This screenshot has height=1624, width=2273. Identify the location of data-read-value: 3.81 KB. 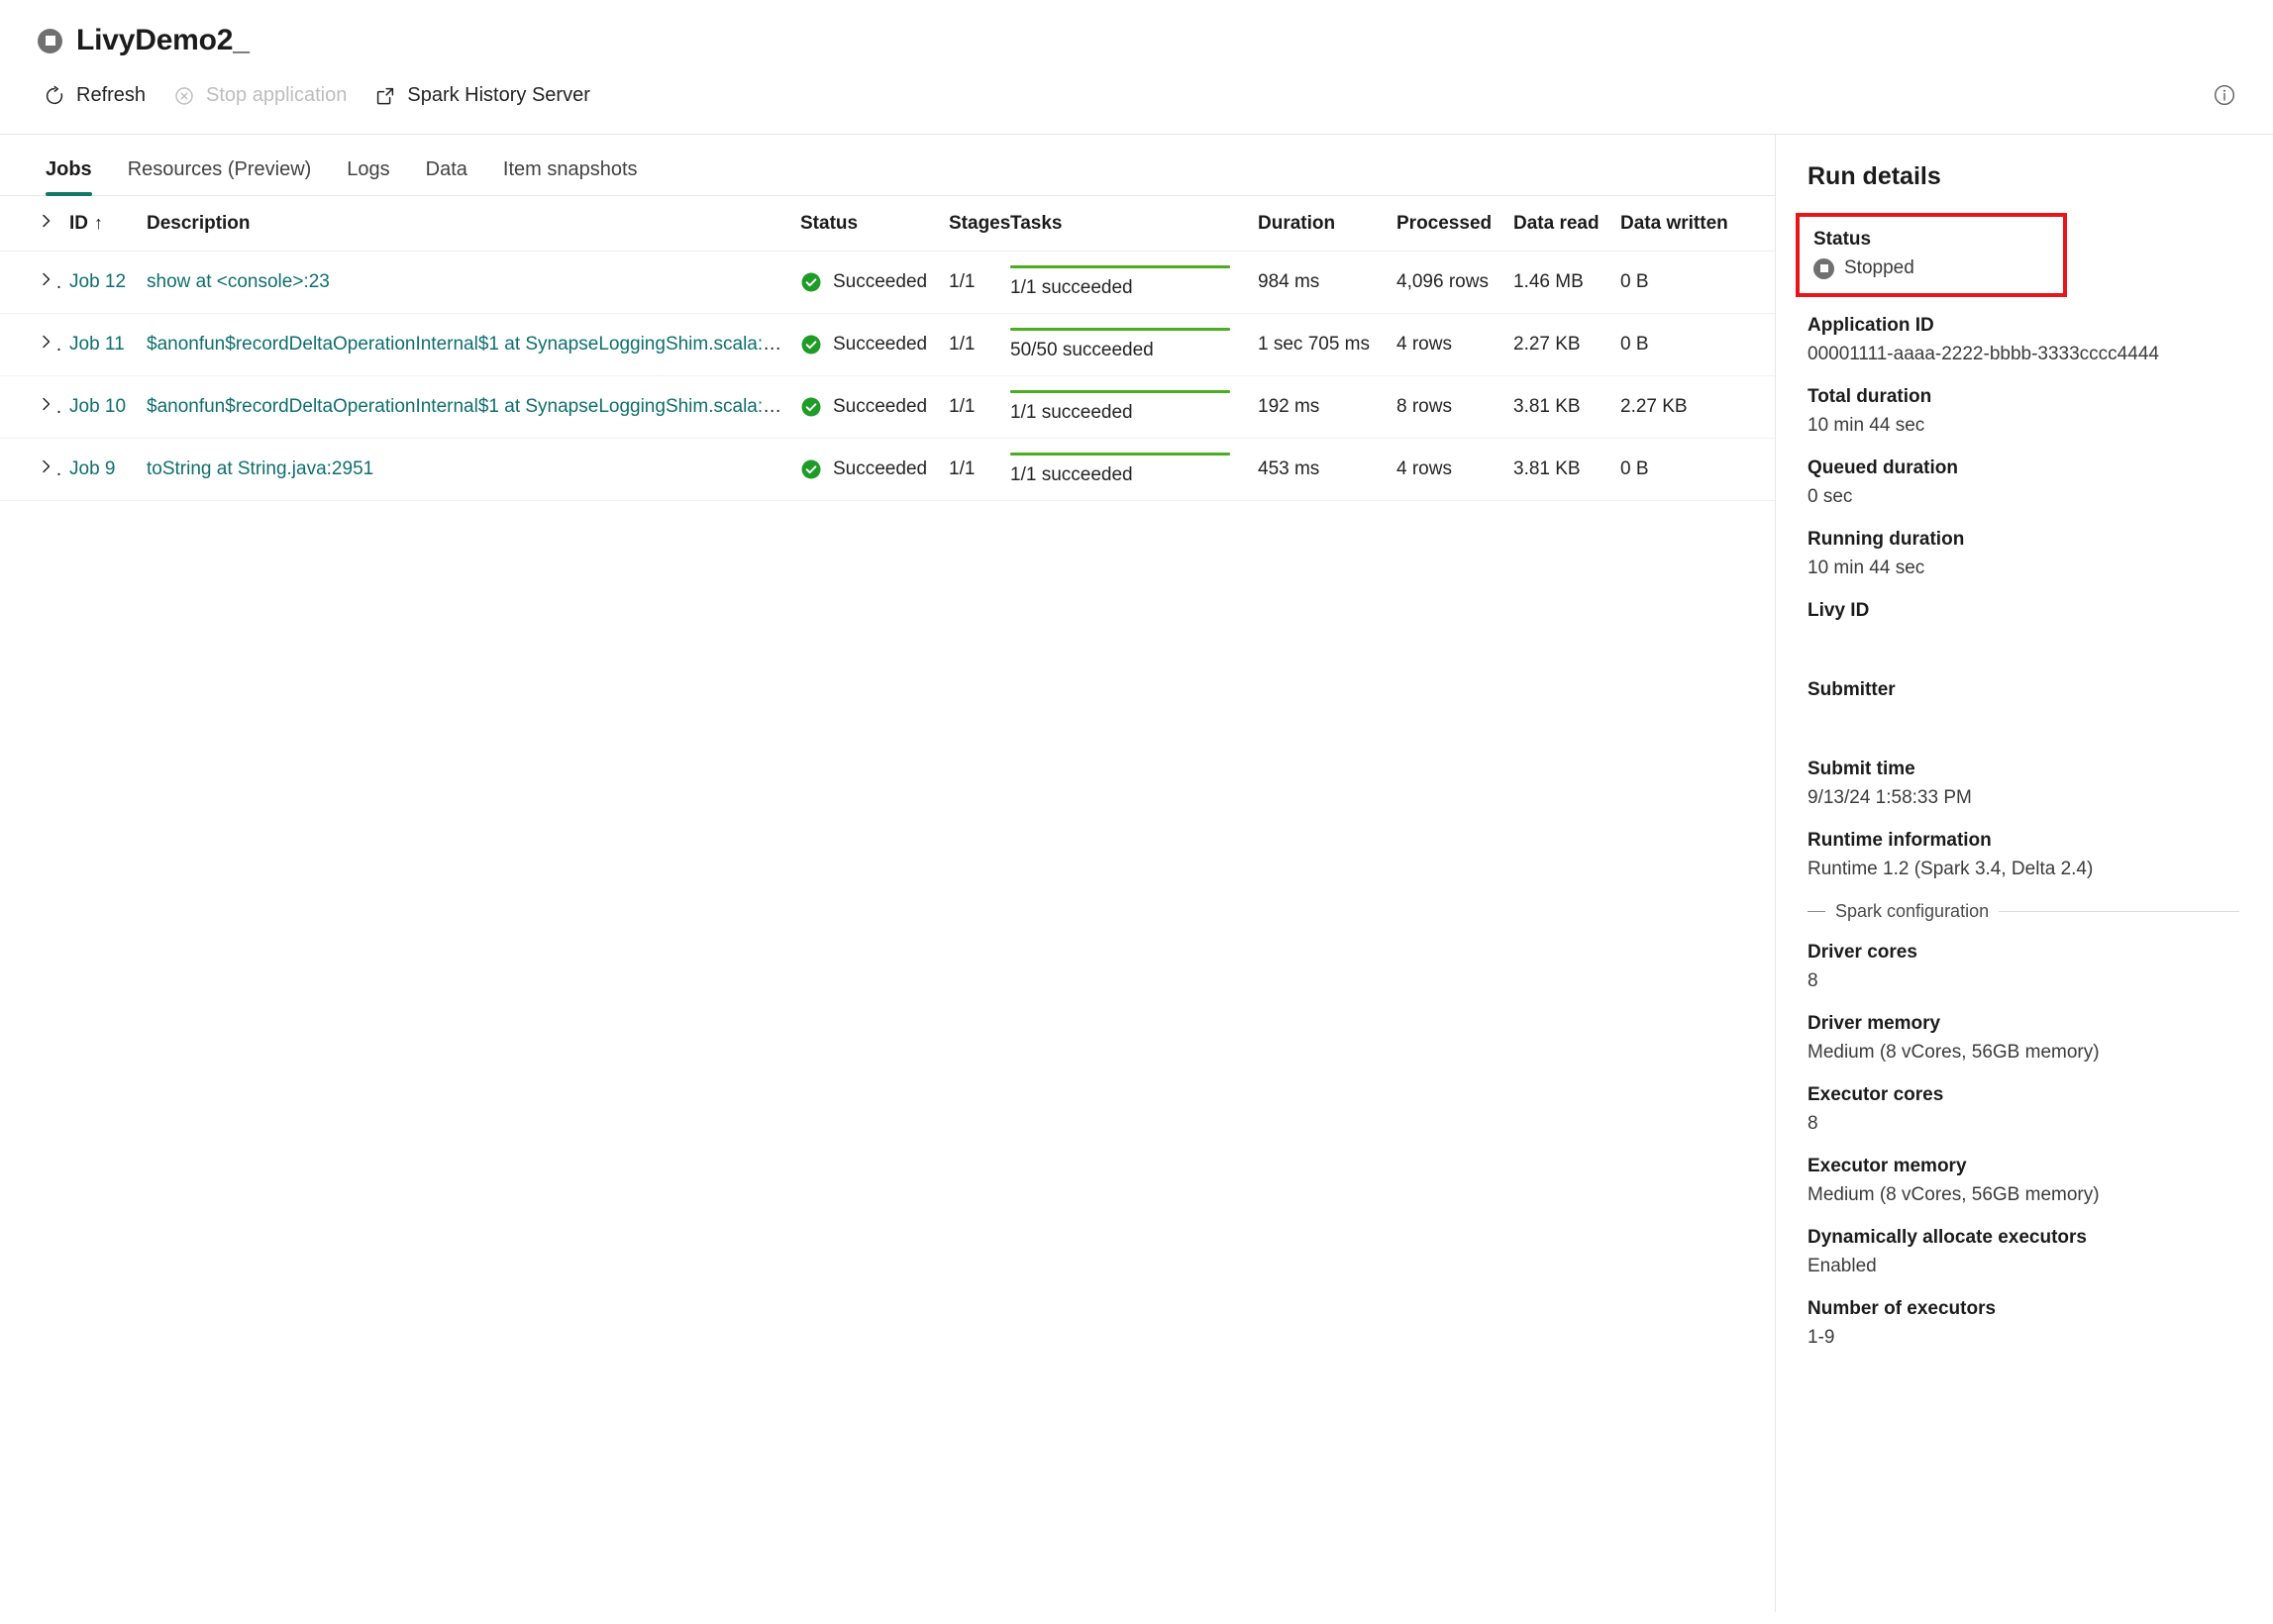
(1547, 468).